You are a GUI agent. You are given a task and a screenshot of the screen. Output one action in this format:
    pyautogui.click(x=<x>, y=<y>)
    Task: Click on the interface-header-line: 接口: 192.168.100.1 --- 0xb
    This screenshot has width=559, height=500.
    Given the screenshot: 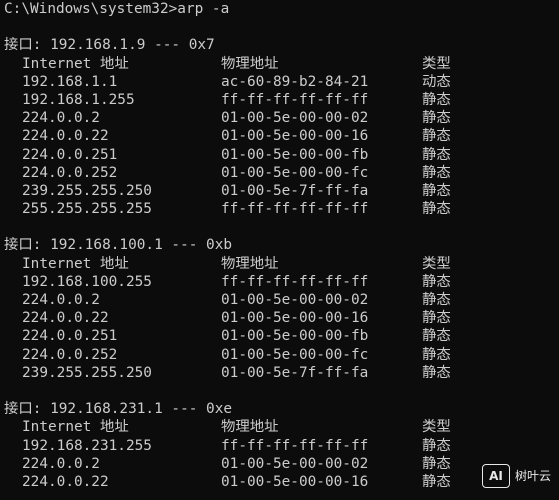 What is the action you would take?
    pyautogui.click(x=279, y=245)
    